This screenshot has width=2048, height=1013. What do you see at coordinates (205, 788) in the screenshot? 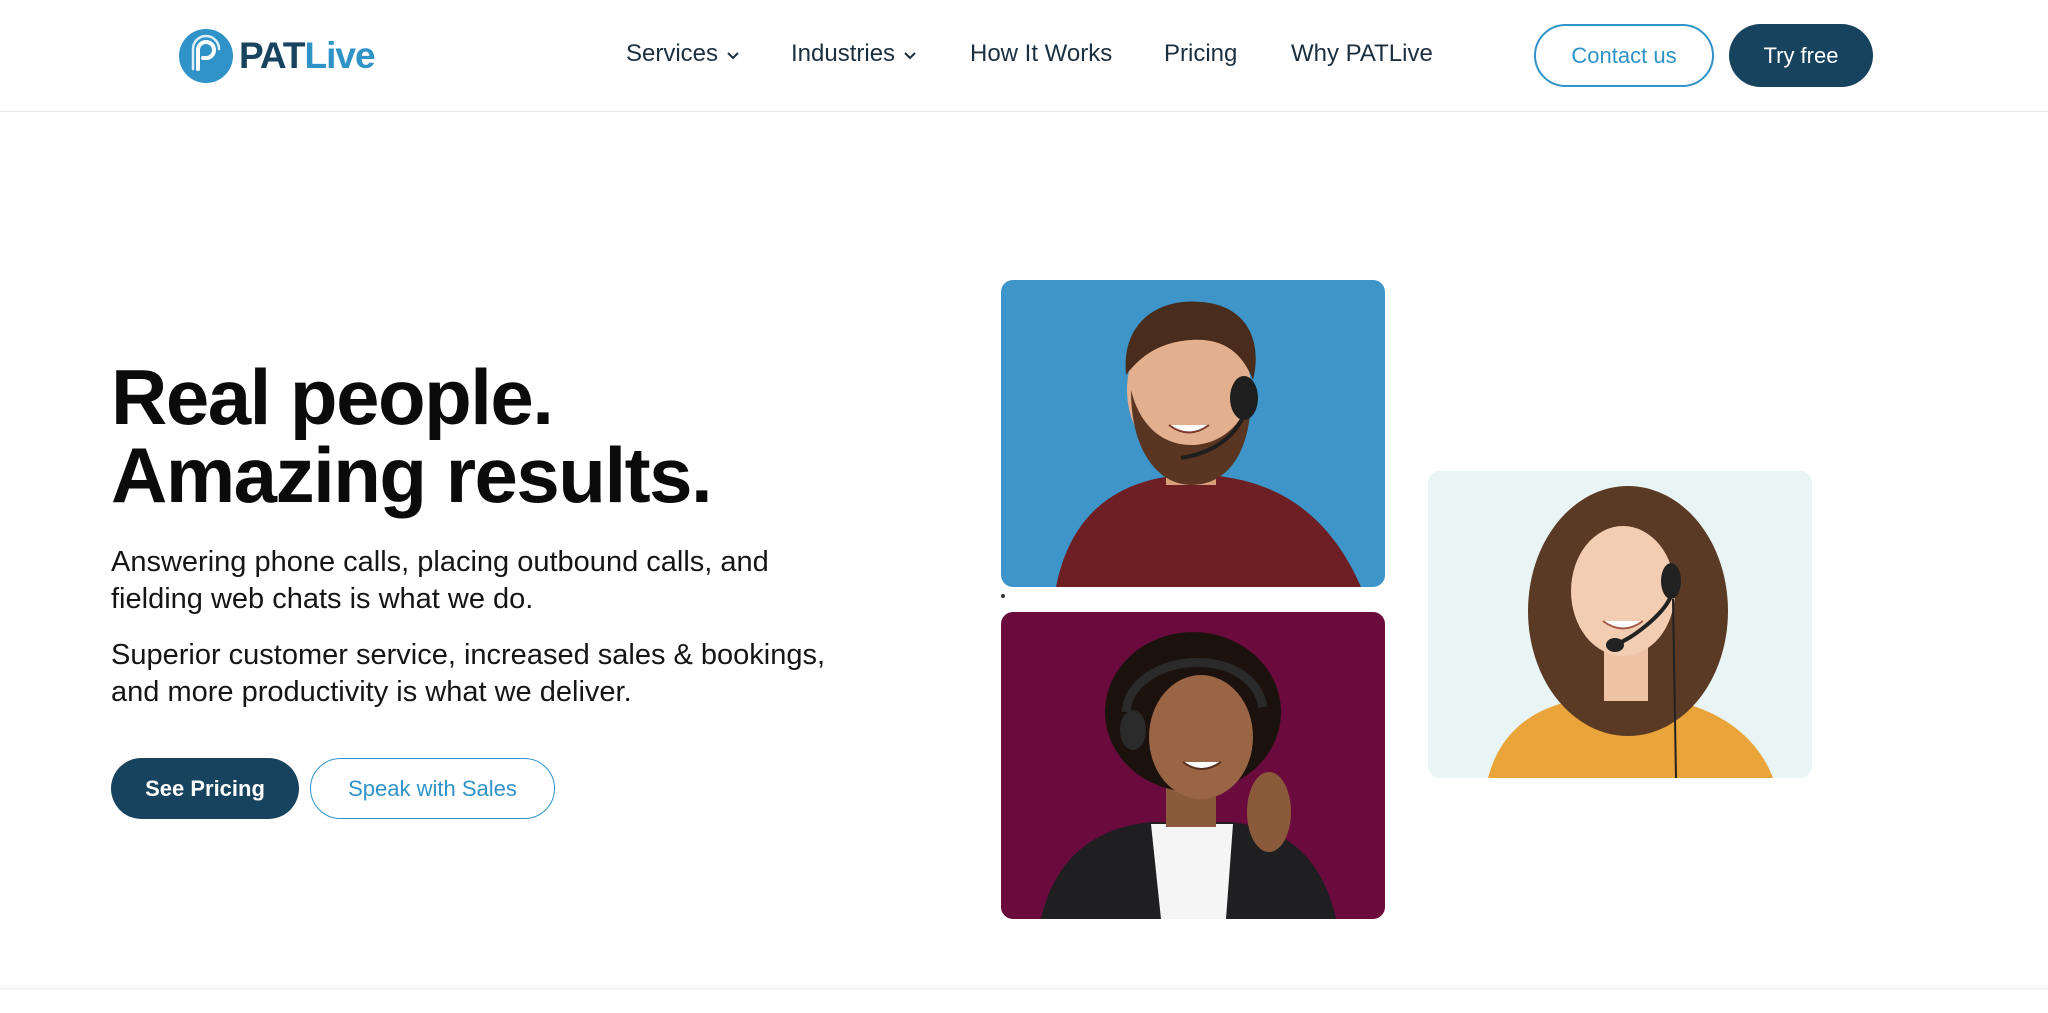
I see `see-pricing-button: See Pricing` at bounding box center [205, 788].